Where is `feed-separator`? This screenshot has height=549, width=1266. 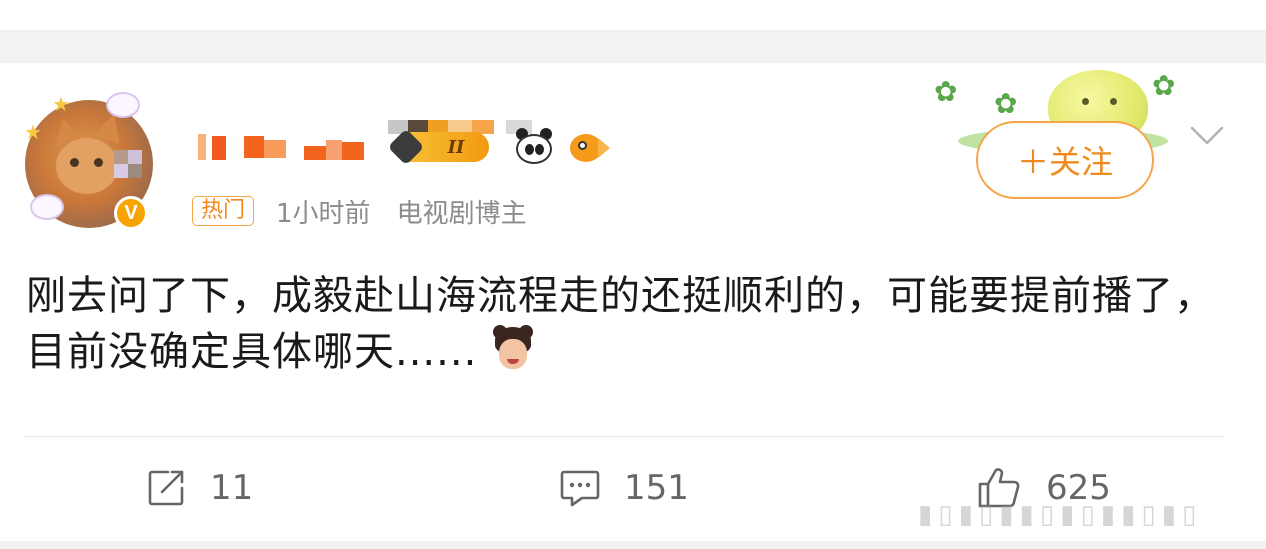 feed-separator is located at coordinates (633, 46).